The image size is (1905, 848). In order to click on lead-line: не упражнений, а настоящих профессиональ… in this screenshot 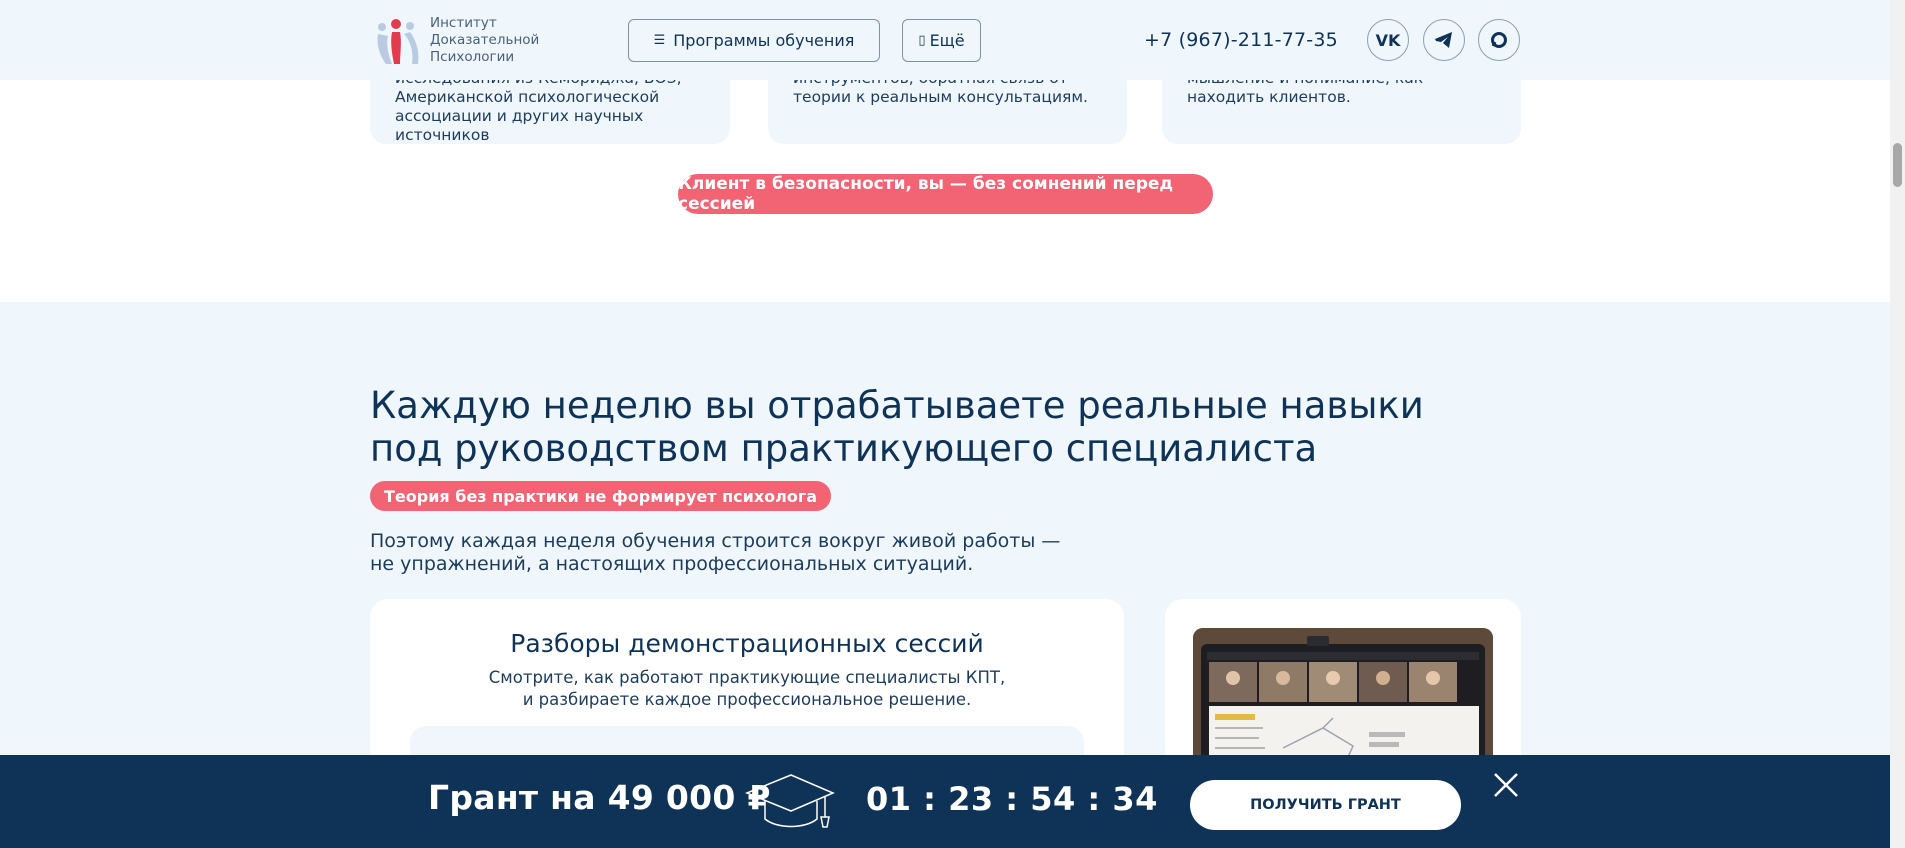, I will do `click(672, 564)`.